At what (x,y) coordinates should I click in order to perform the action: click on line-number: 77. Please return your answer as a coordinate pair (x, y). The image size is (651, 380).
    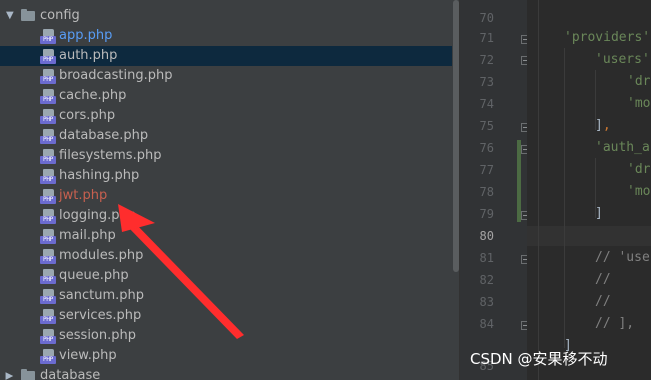
    Looking at the image, I should click on (486, 170).